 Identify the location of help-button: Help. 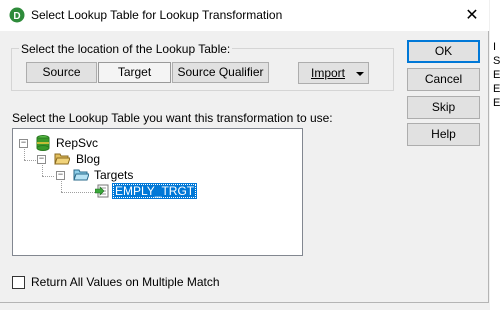
(443, 134).